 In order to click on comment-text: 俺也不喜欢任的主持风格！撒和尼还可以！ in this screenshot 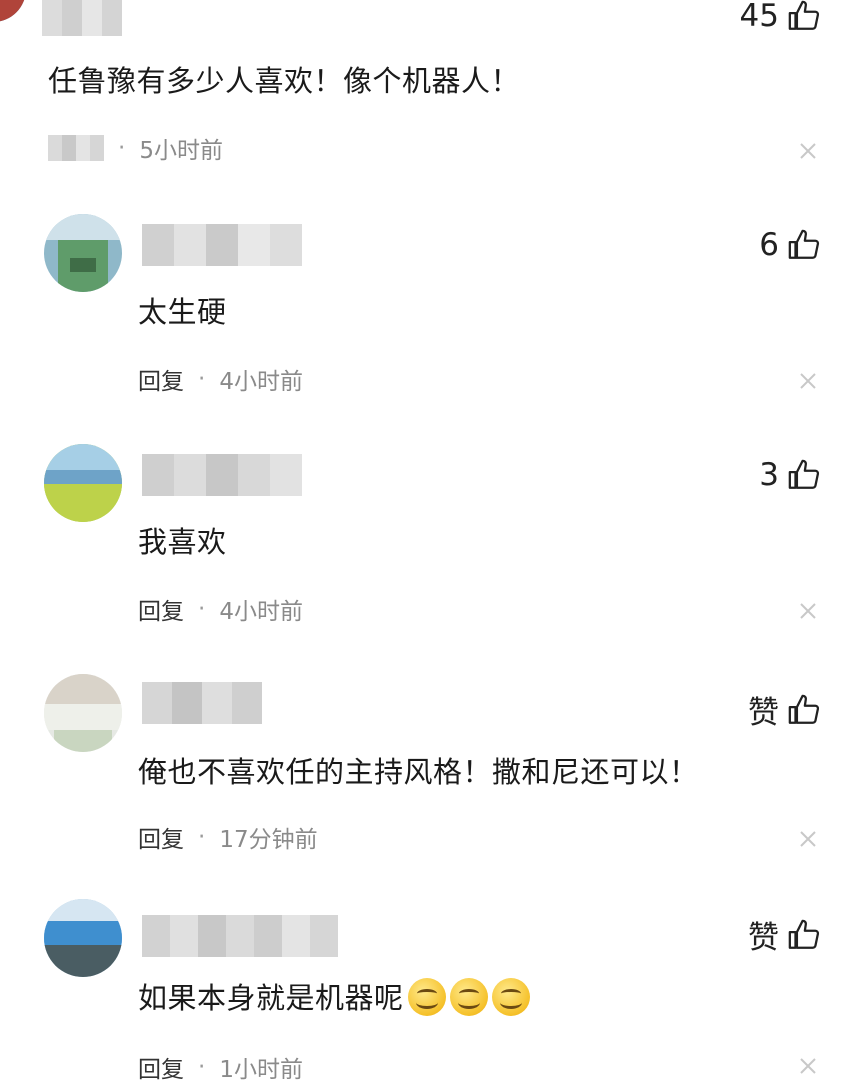, I will do `click(418, 772)`.